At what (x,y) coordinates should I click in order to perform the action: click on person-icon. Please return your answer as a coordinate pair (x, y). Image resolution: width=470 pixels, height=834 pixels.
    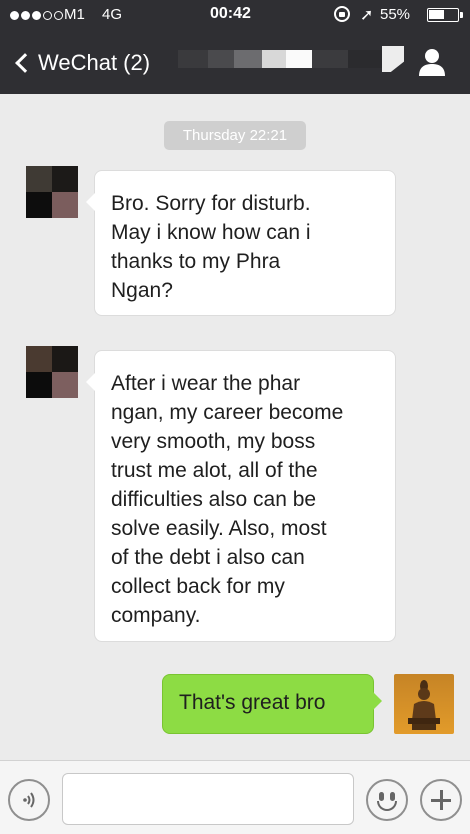
    Looking at the image, I should click on (432, 62).